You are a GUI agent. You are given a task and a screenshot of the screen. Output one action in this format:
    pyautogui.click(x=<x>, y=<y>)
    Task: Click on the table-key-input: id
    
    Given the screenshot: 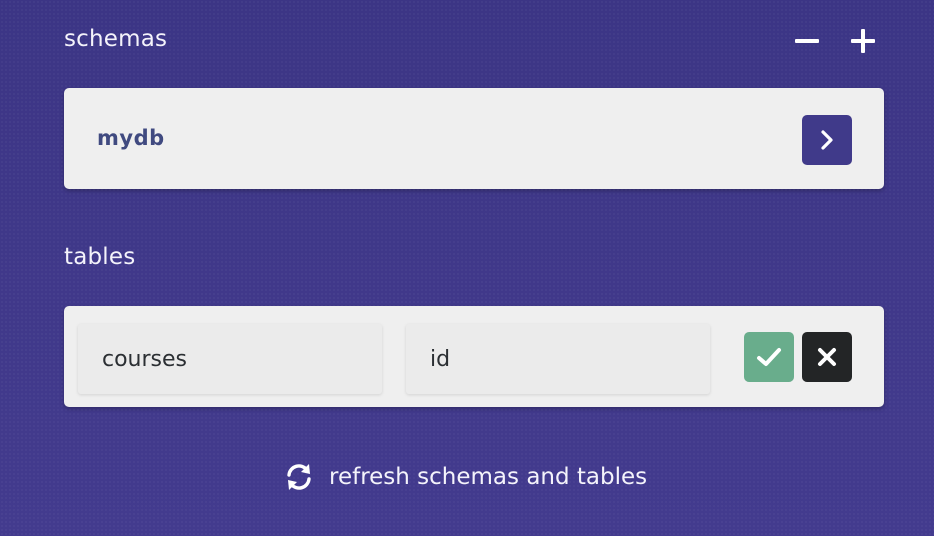 What is the action you would take?
    pyautogui.click(x=558, y=359)
    